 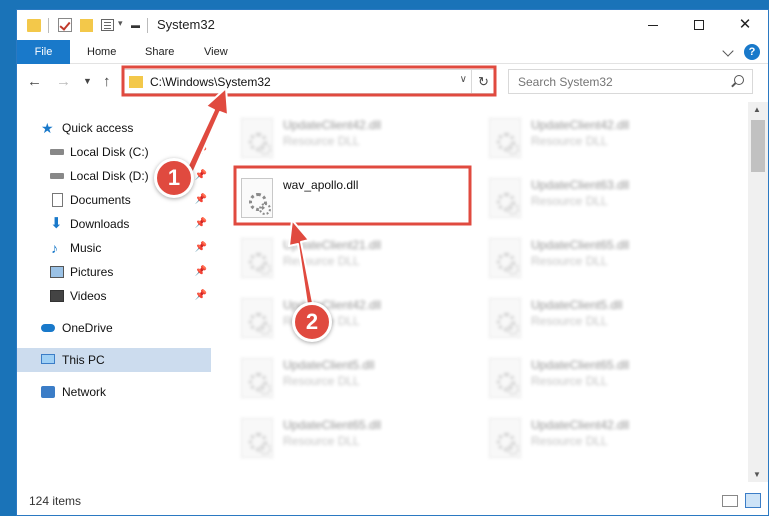 I want to click on customize-toolbar-icon: ▬, so click(x=135, y=25).